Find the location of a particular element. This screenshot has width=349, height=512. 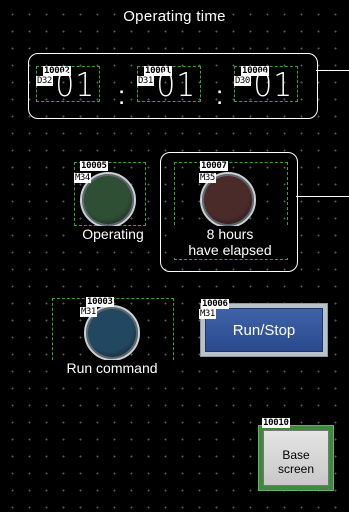

run-stop-id: 10006 is located at coordinates (215, 304).